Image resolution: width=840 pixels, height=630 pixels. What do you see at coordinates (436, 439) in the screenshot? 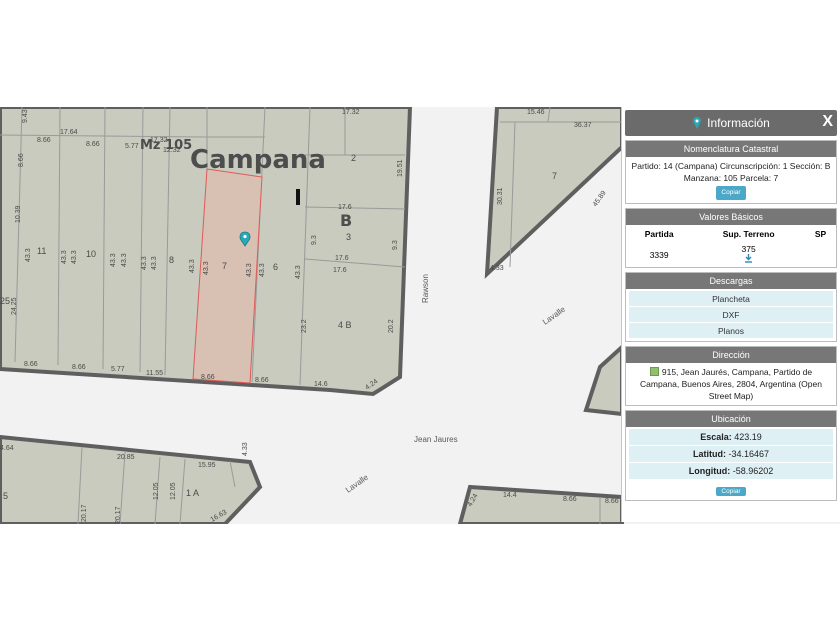
I see `street-label-jean-jaures: Jean Jaures` at bounding box center [436, 439].